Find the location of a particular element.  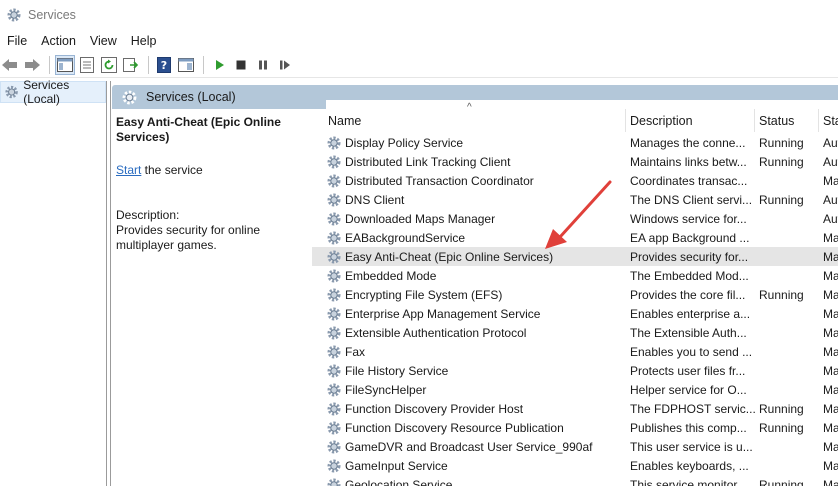

service-name: DNS Client is located at coordinates (375, 199).